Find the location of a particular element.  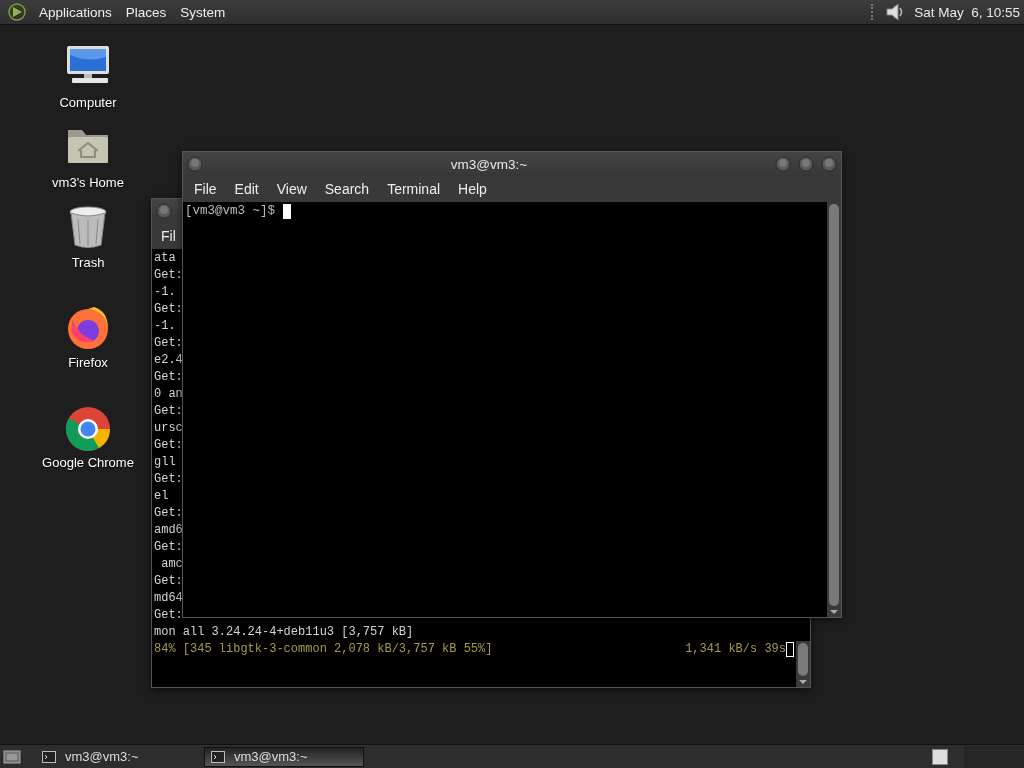

terminal-line: [vm3@vm3 ~]$ is located at coordinates (230, 211).